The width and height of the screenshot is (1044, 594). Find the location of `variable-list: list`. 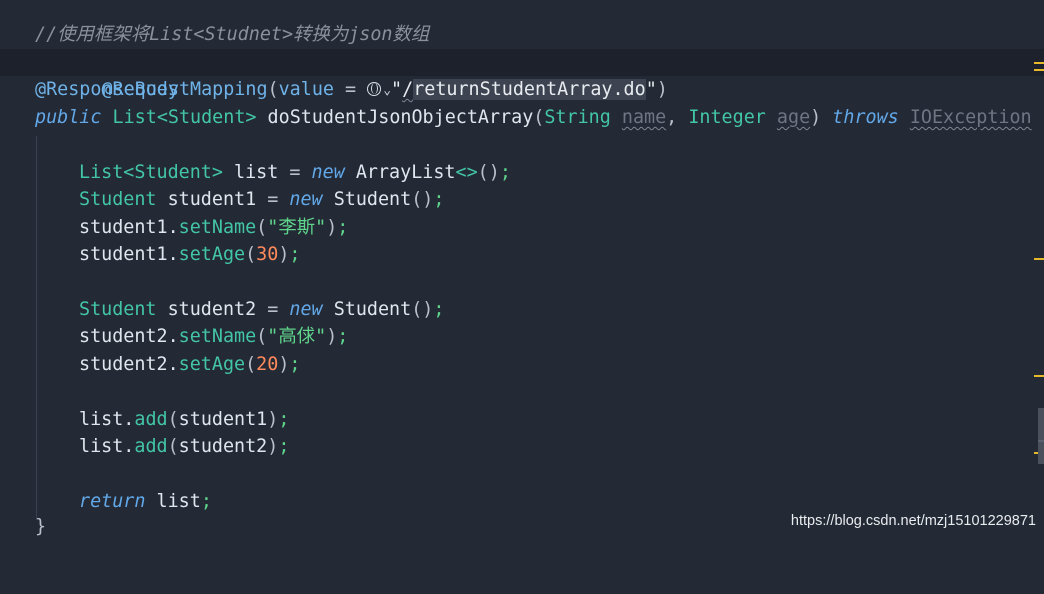

variable-list: list is located at coordinates (256, 172).